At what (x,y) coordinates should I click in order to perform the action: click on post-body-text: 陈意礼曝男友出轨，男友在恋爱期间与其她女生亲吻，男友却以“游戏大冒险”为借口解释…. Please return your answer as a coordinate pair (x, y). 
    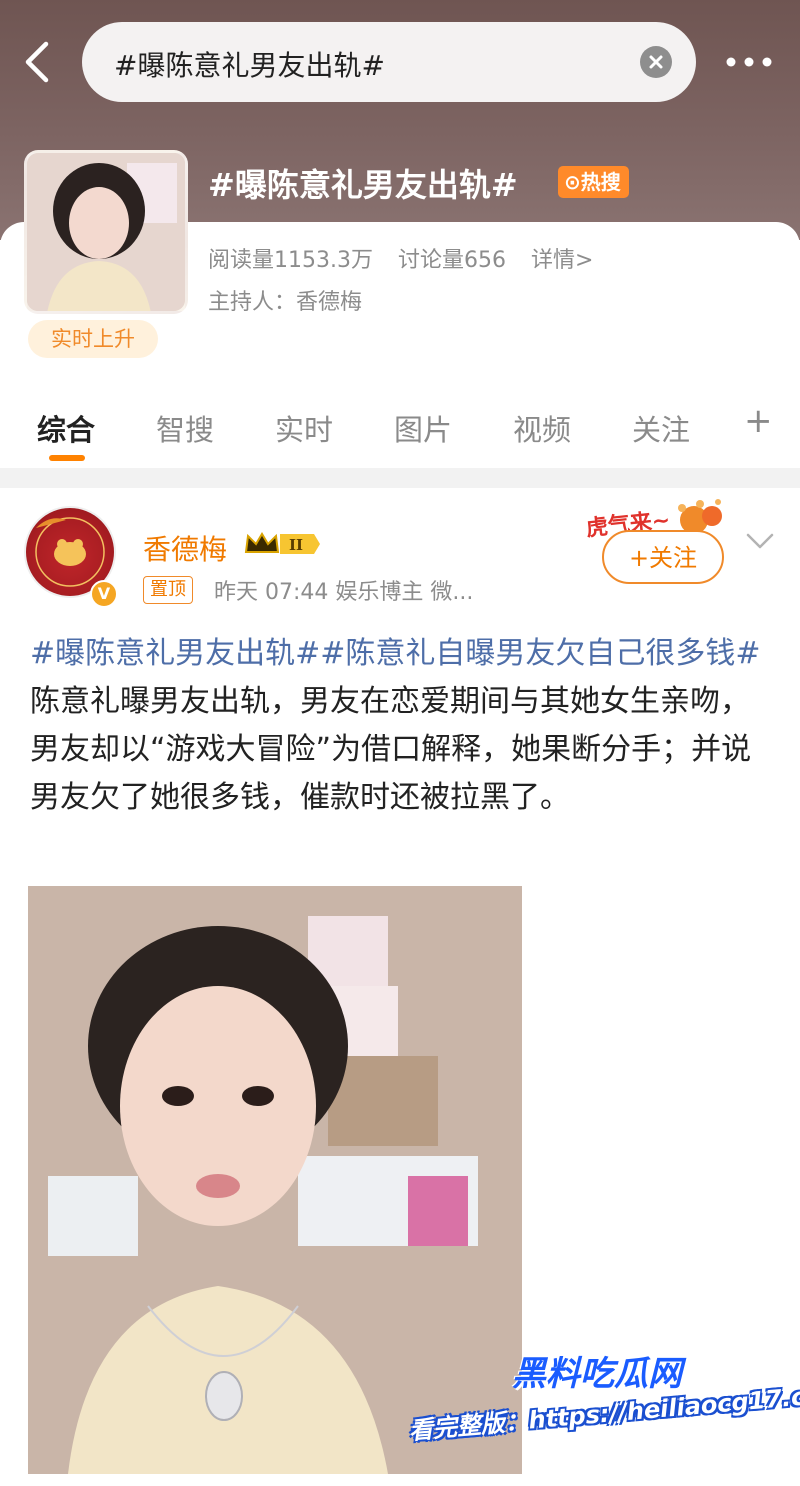
    Looking at the image, I should click on (391, 749).